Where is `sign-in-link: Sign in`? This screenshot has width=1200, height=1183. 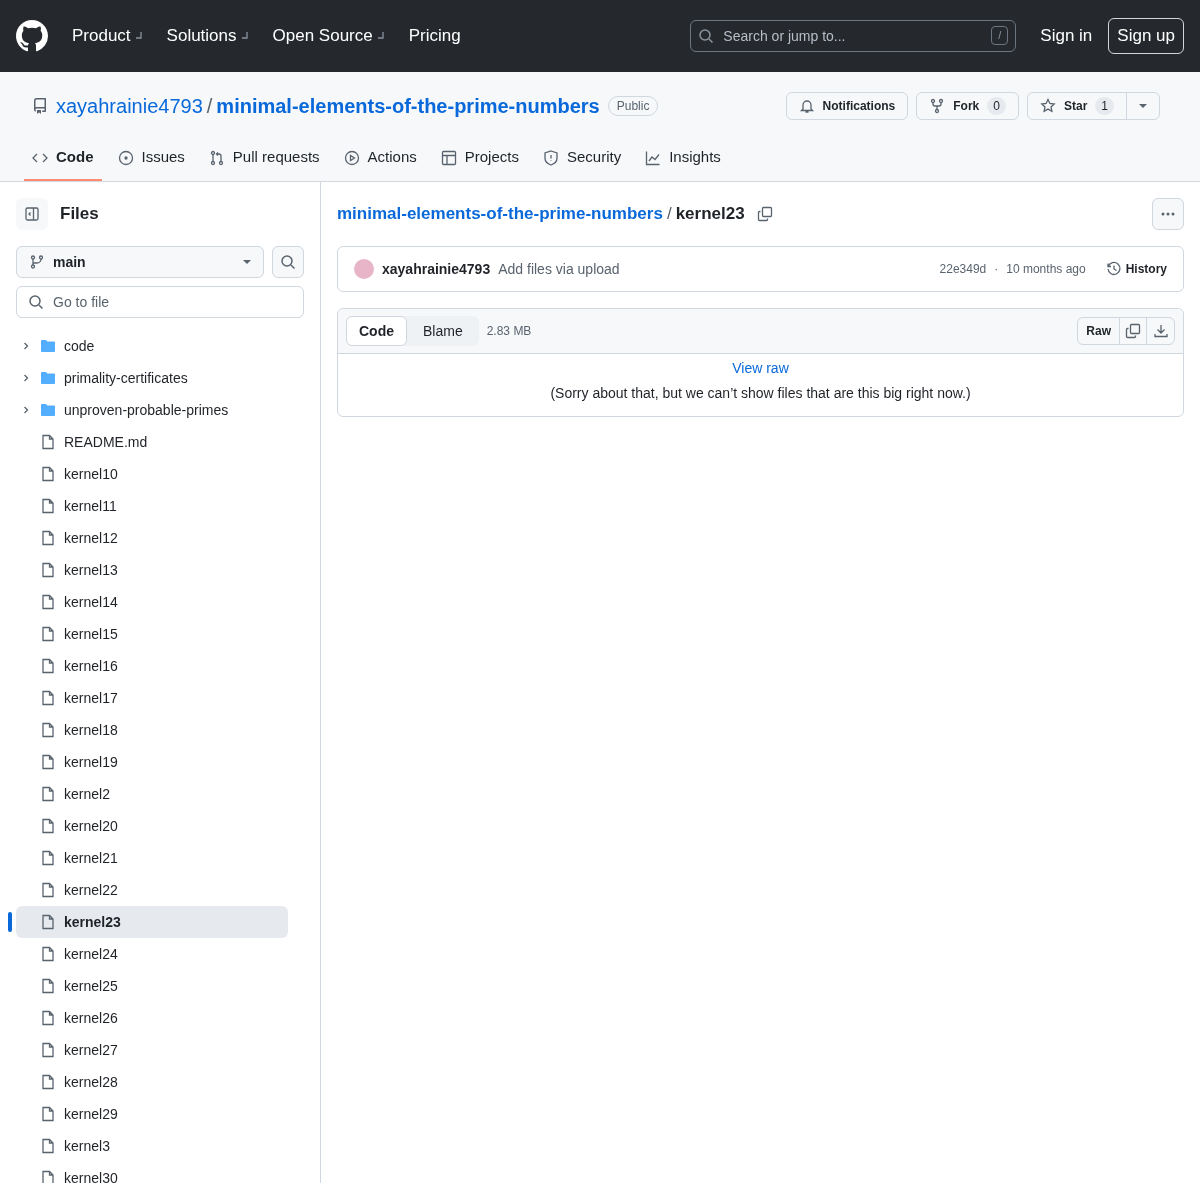 sign-in-link: Sign in is located at coordinates (1066, 36).